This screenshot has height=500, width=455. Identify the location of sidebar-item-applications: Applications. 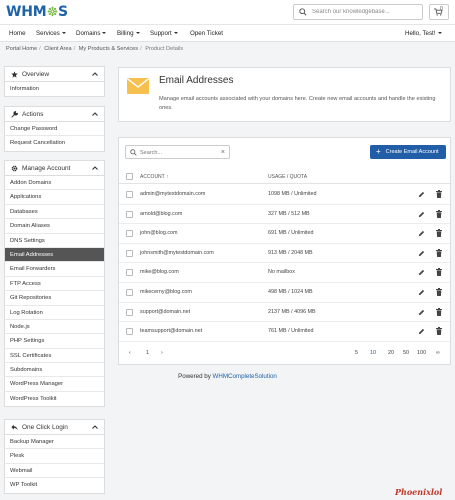
(54, 197).